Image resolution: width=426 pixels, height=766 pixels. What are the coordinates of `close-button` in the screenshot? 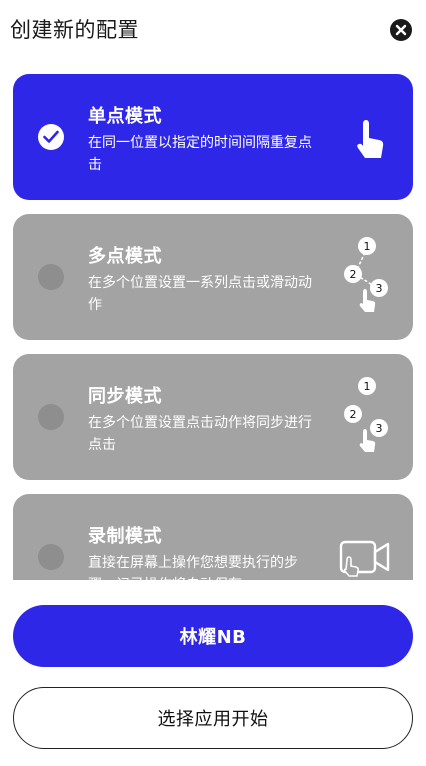 It's located at (401, 30).